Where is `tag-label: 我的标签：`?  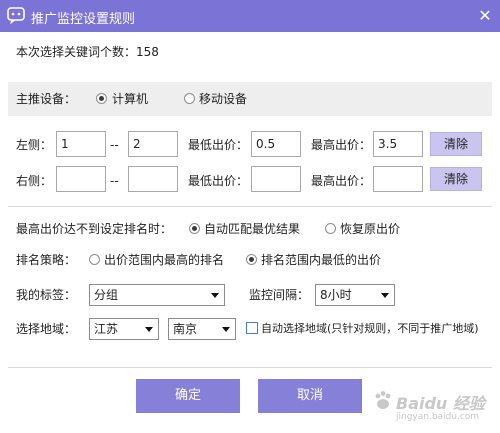
tag-label: 我的标签： is located at coordinates (46, 295).